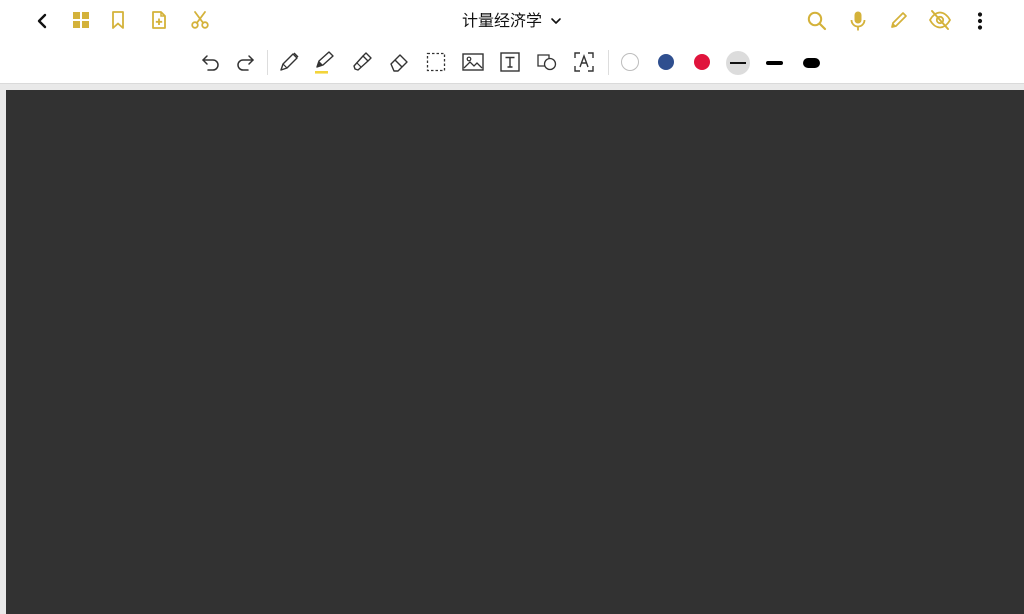 The height and width of the screenshot is (614, 1024). I want to click on eraser-tool-button, so click(399, 62).